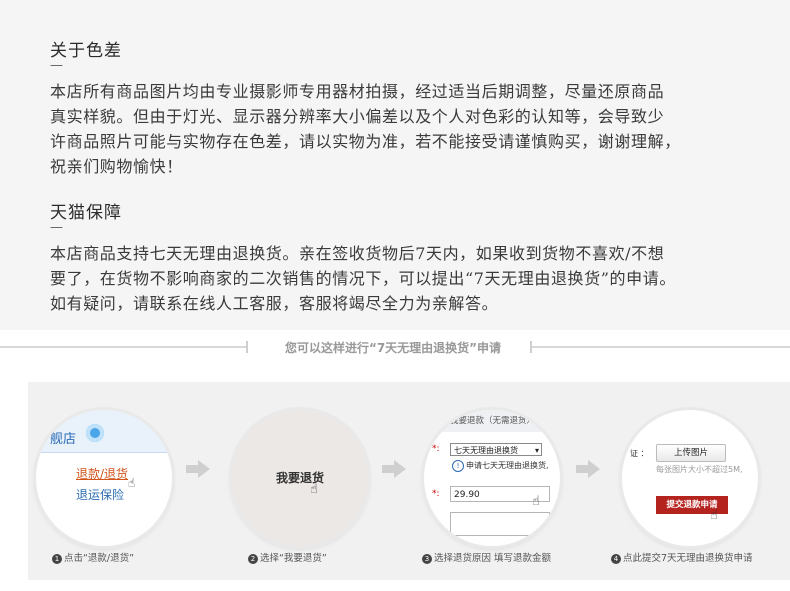  I want to click on wangwang-icon, so click(95, 433).